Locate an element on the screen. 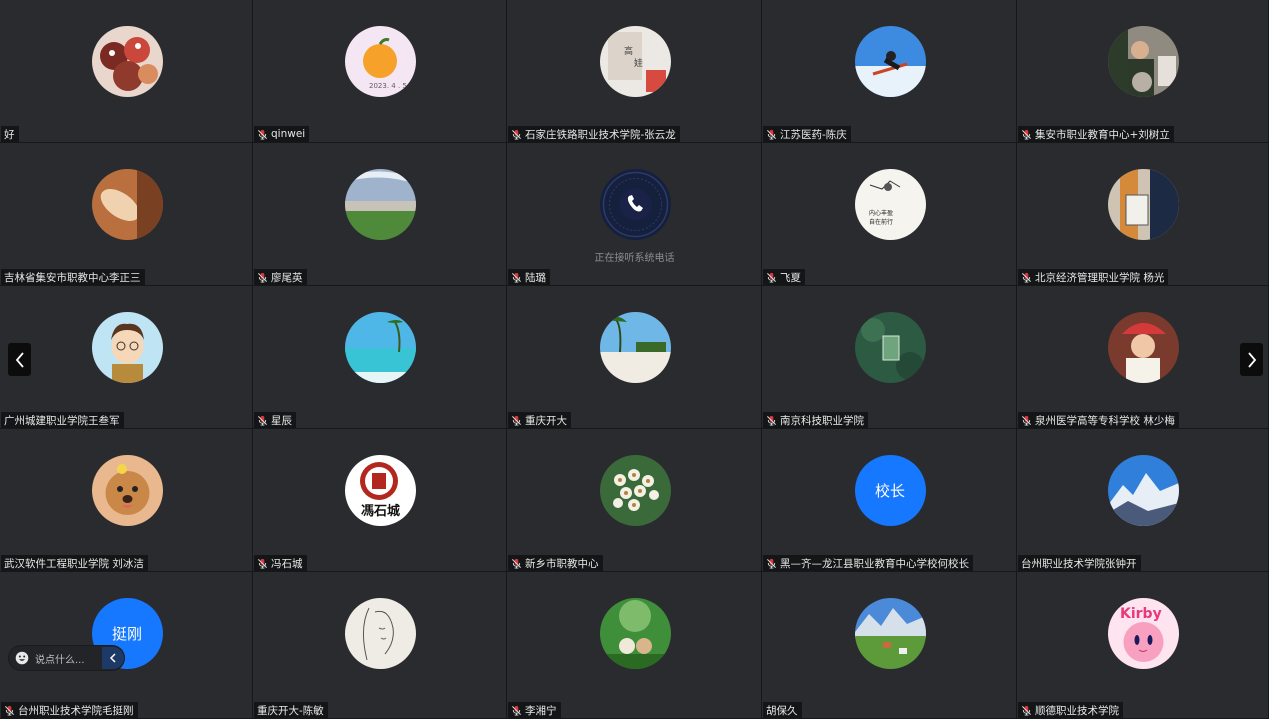  participant-tile: 星辰 is located at coordinates (380, 357).